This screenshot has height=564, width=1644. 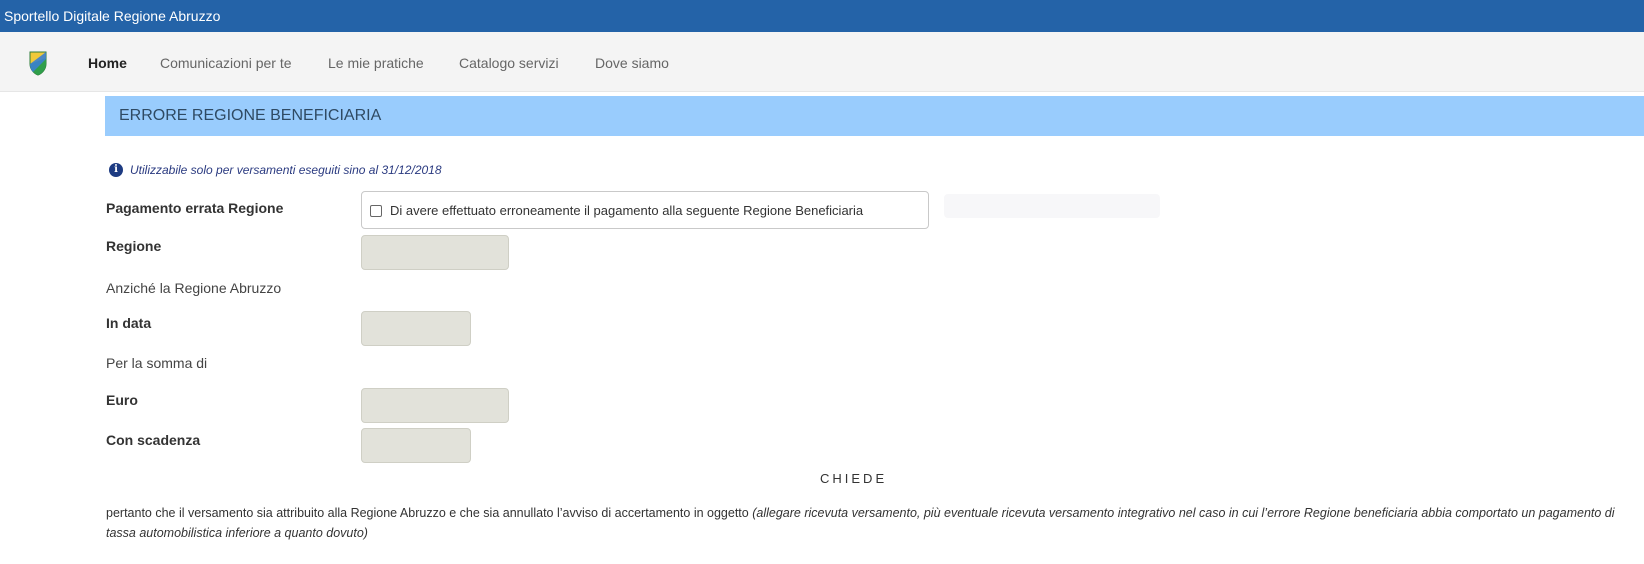 I want to click on section-title-text: ERRORE REGIONE BENEFICIARIA, so click(x=250, y=115).